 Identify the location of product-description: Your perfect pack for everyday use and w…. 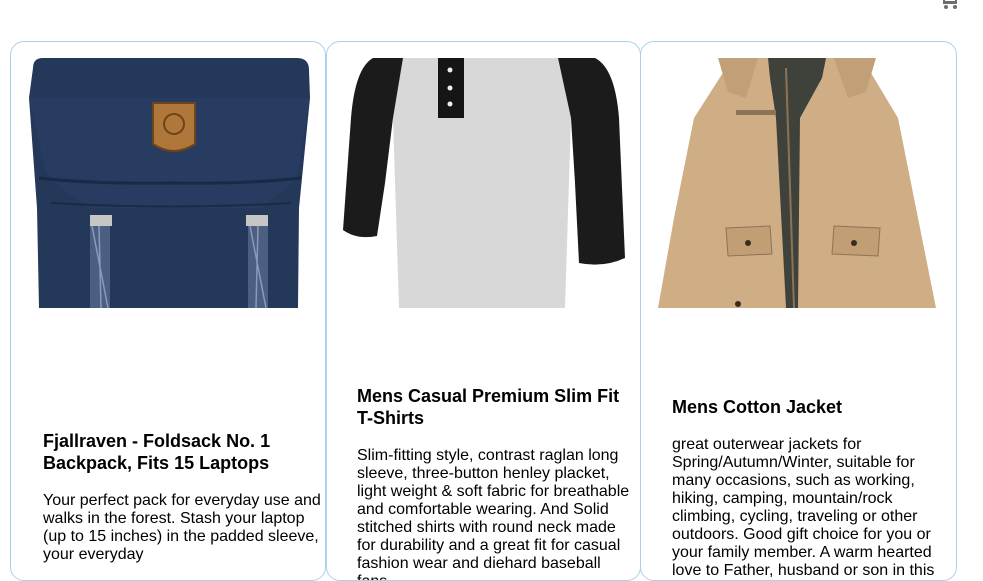
(182, 527).